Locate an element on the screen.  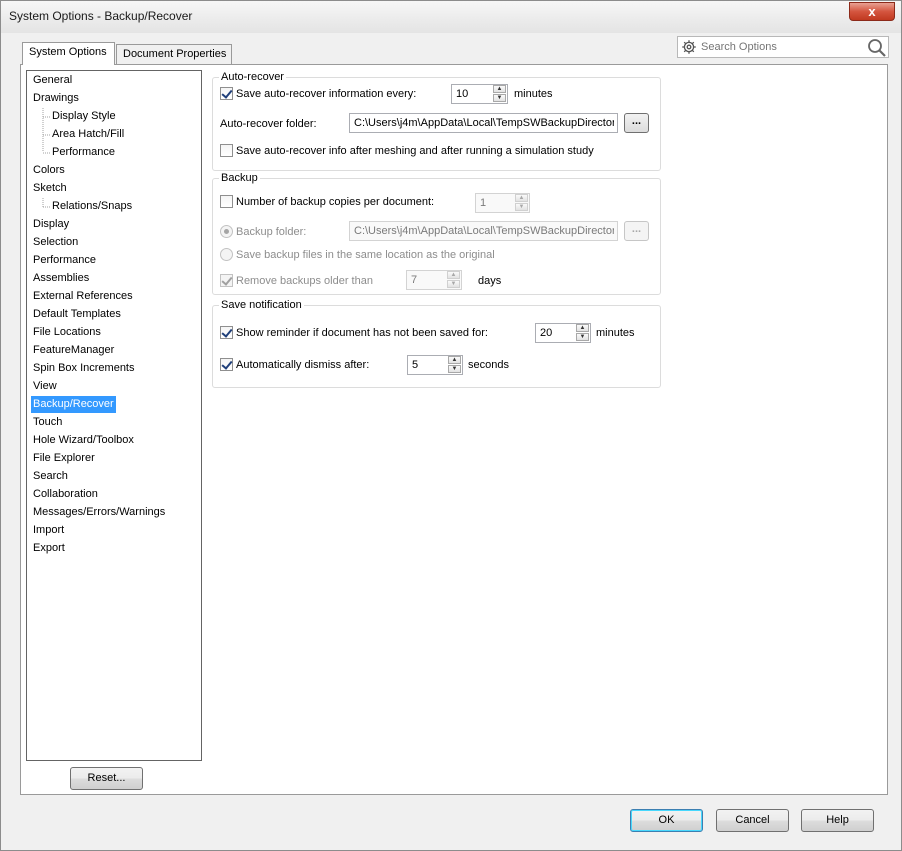
close-icon: x is located at coordinates (872, 11).